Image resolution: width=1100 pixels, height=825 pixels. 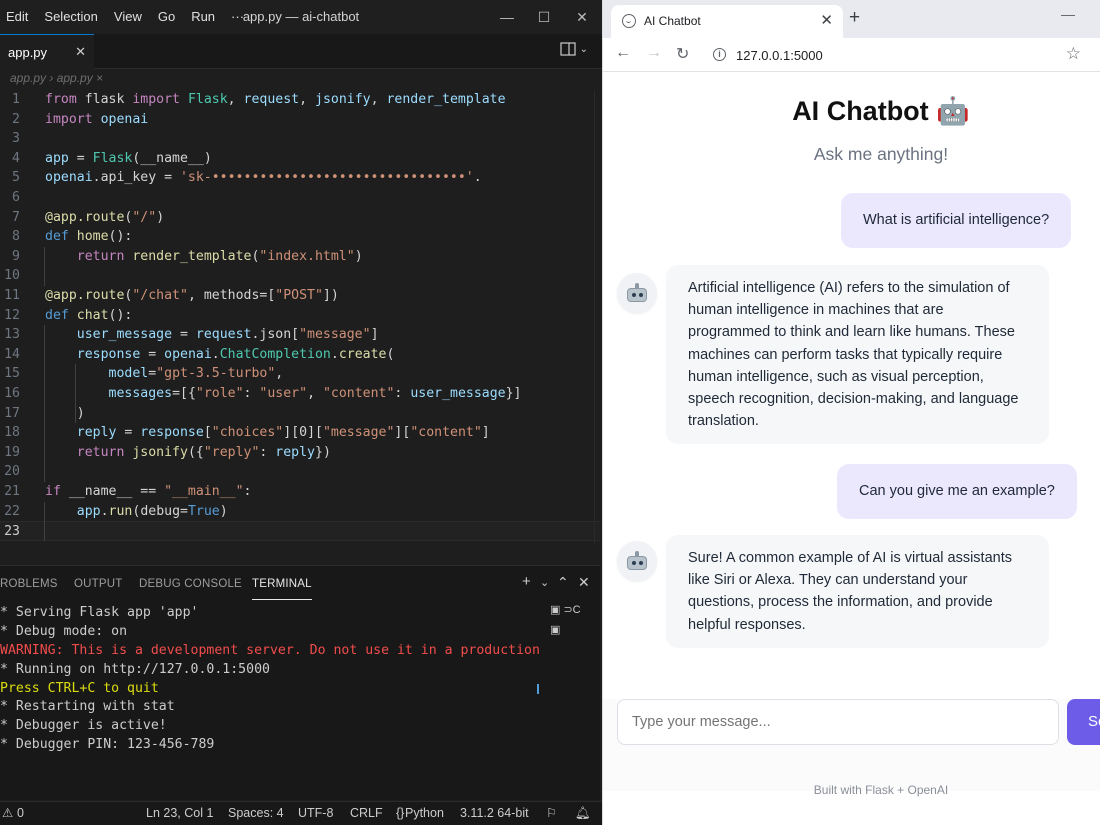 I want to click on code-text: user_message = request.json["message"], so click(x=212, y=335).